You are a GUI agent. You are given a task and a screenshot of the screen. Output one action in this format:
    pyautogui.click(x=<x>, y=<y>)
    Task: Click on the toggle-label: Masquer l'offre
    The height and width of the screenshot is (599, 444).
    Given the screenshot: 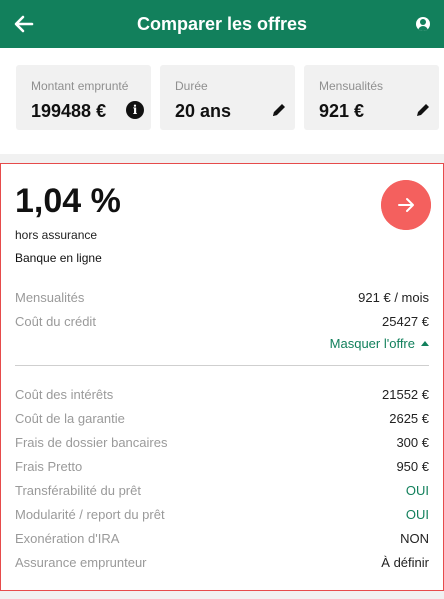 What is the action you would take?
    pyautogui.click(x=372, y=343)
    